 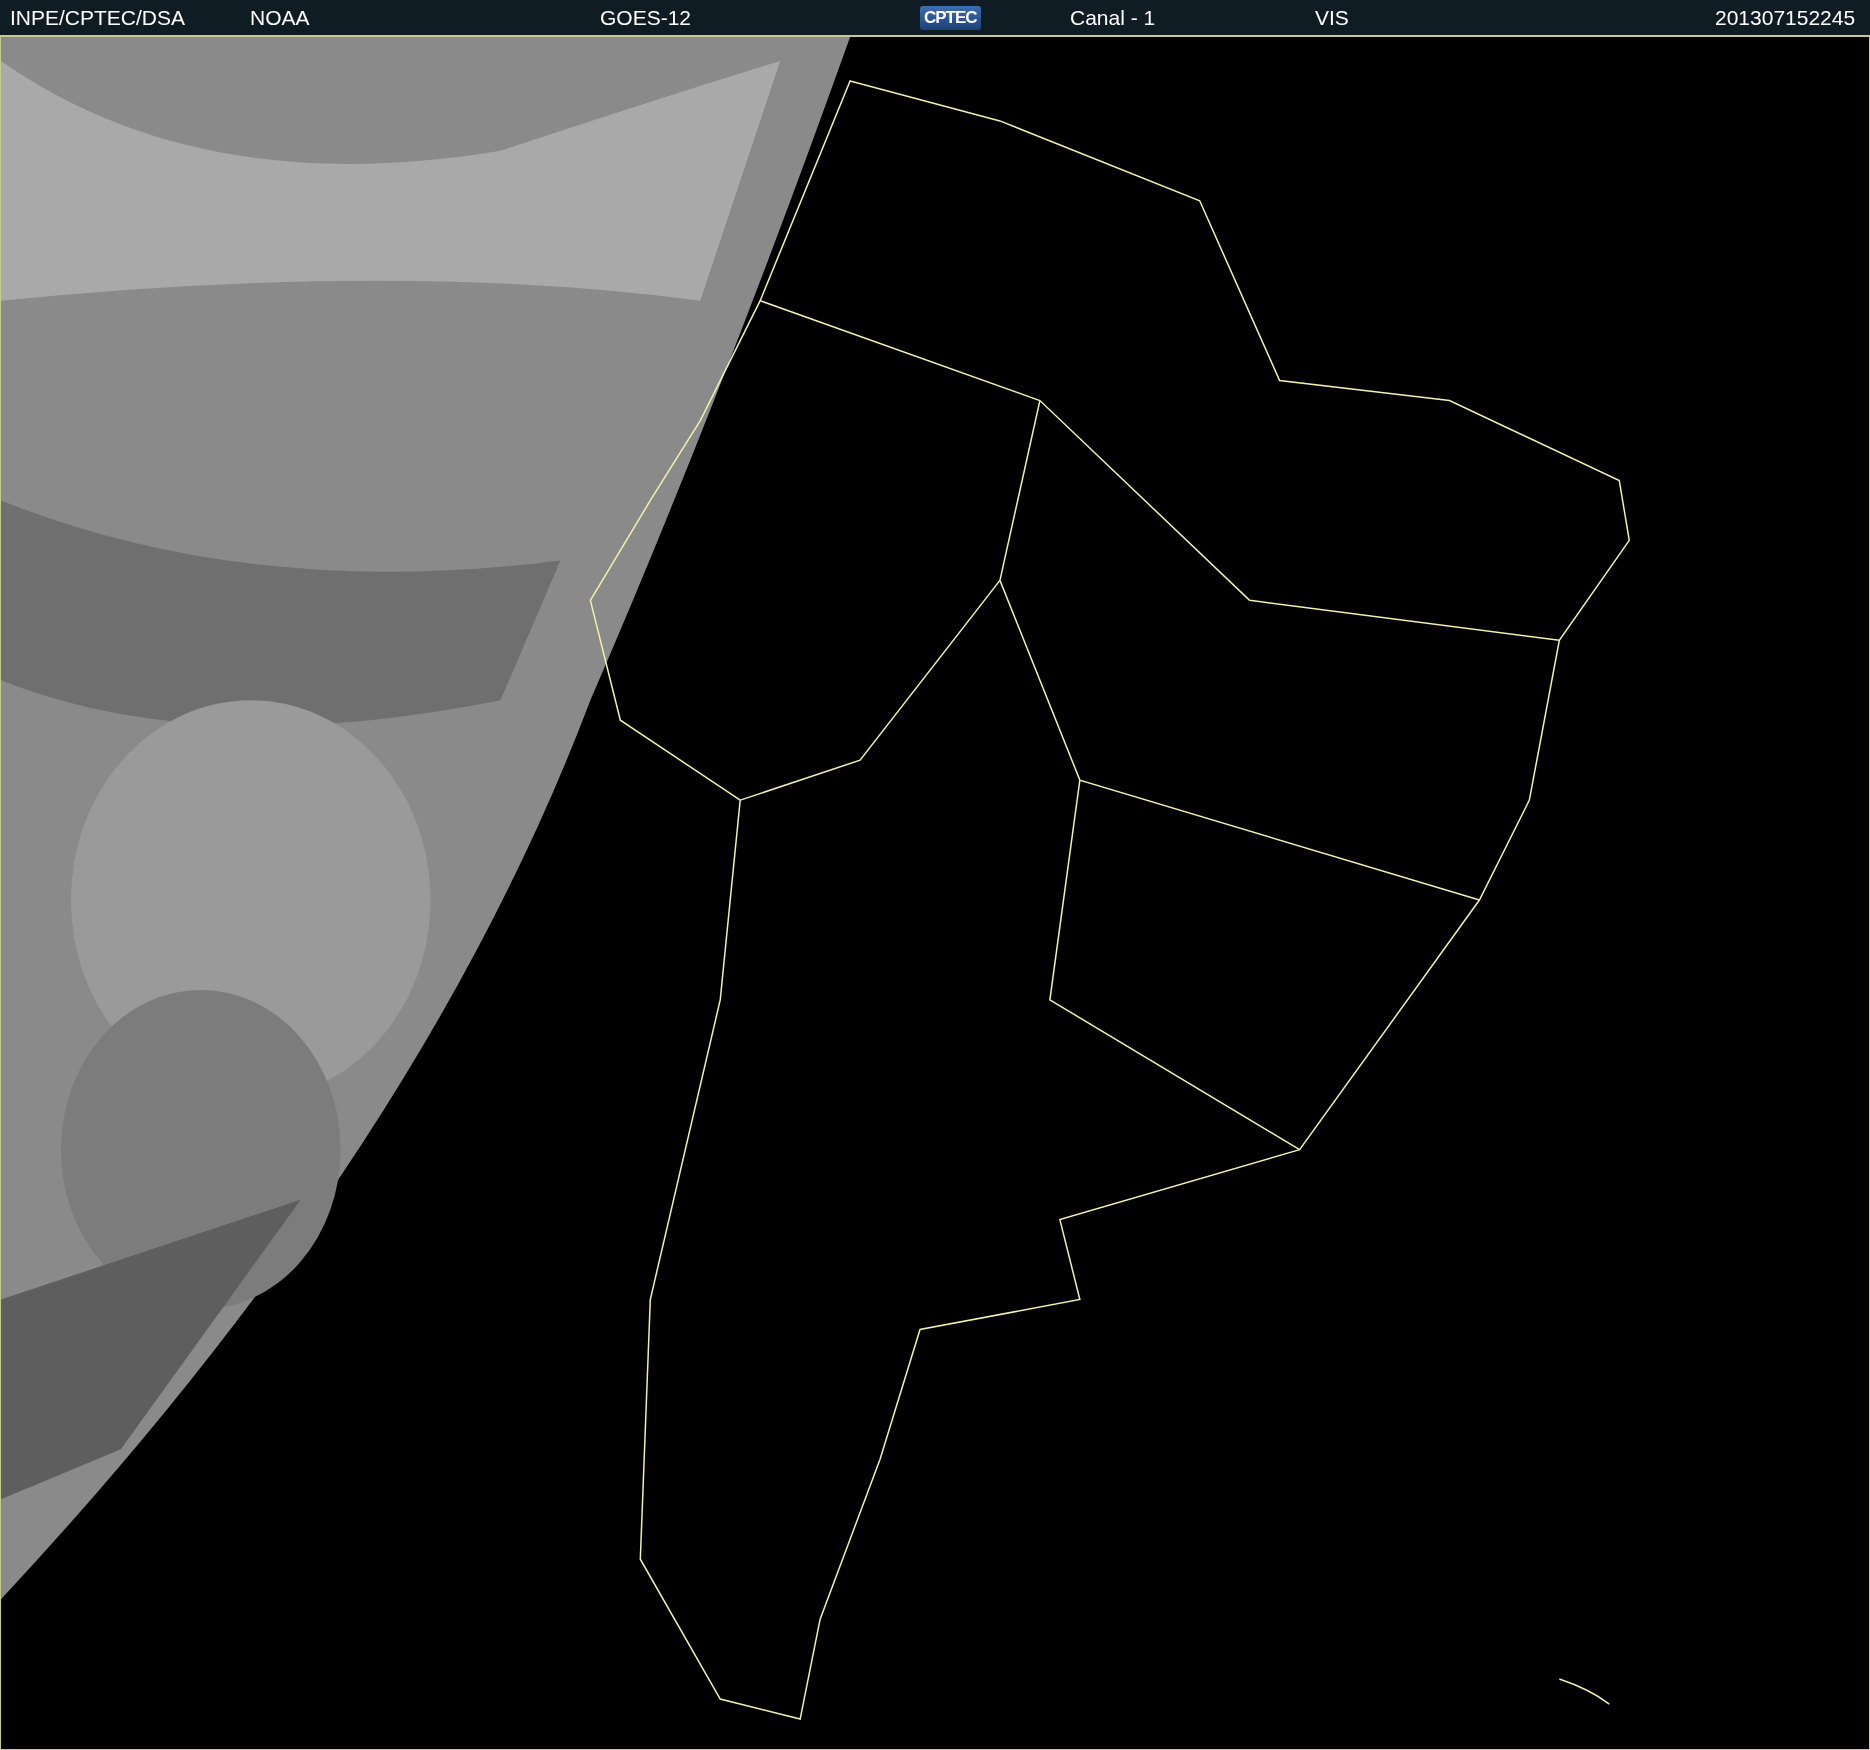 I want to click on logo: CPTEC, so click(x=950, y=17).